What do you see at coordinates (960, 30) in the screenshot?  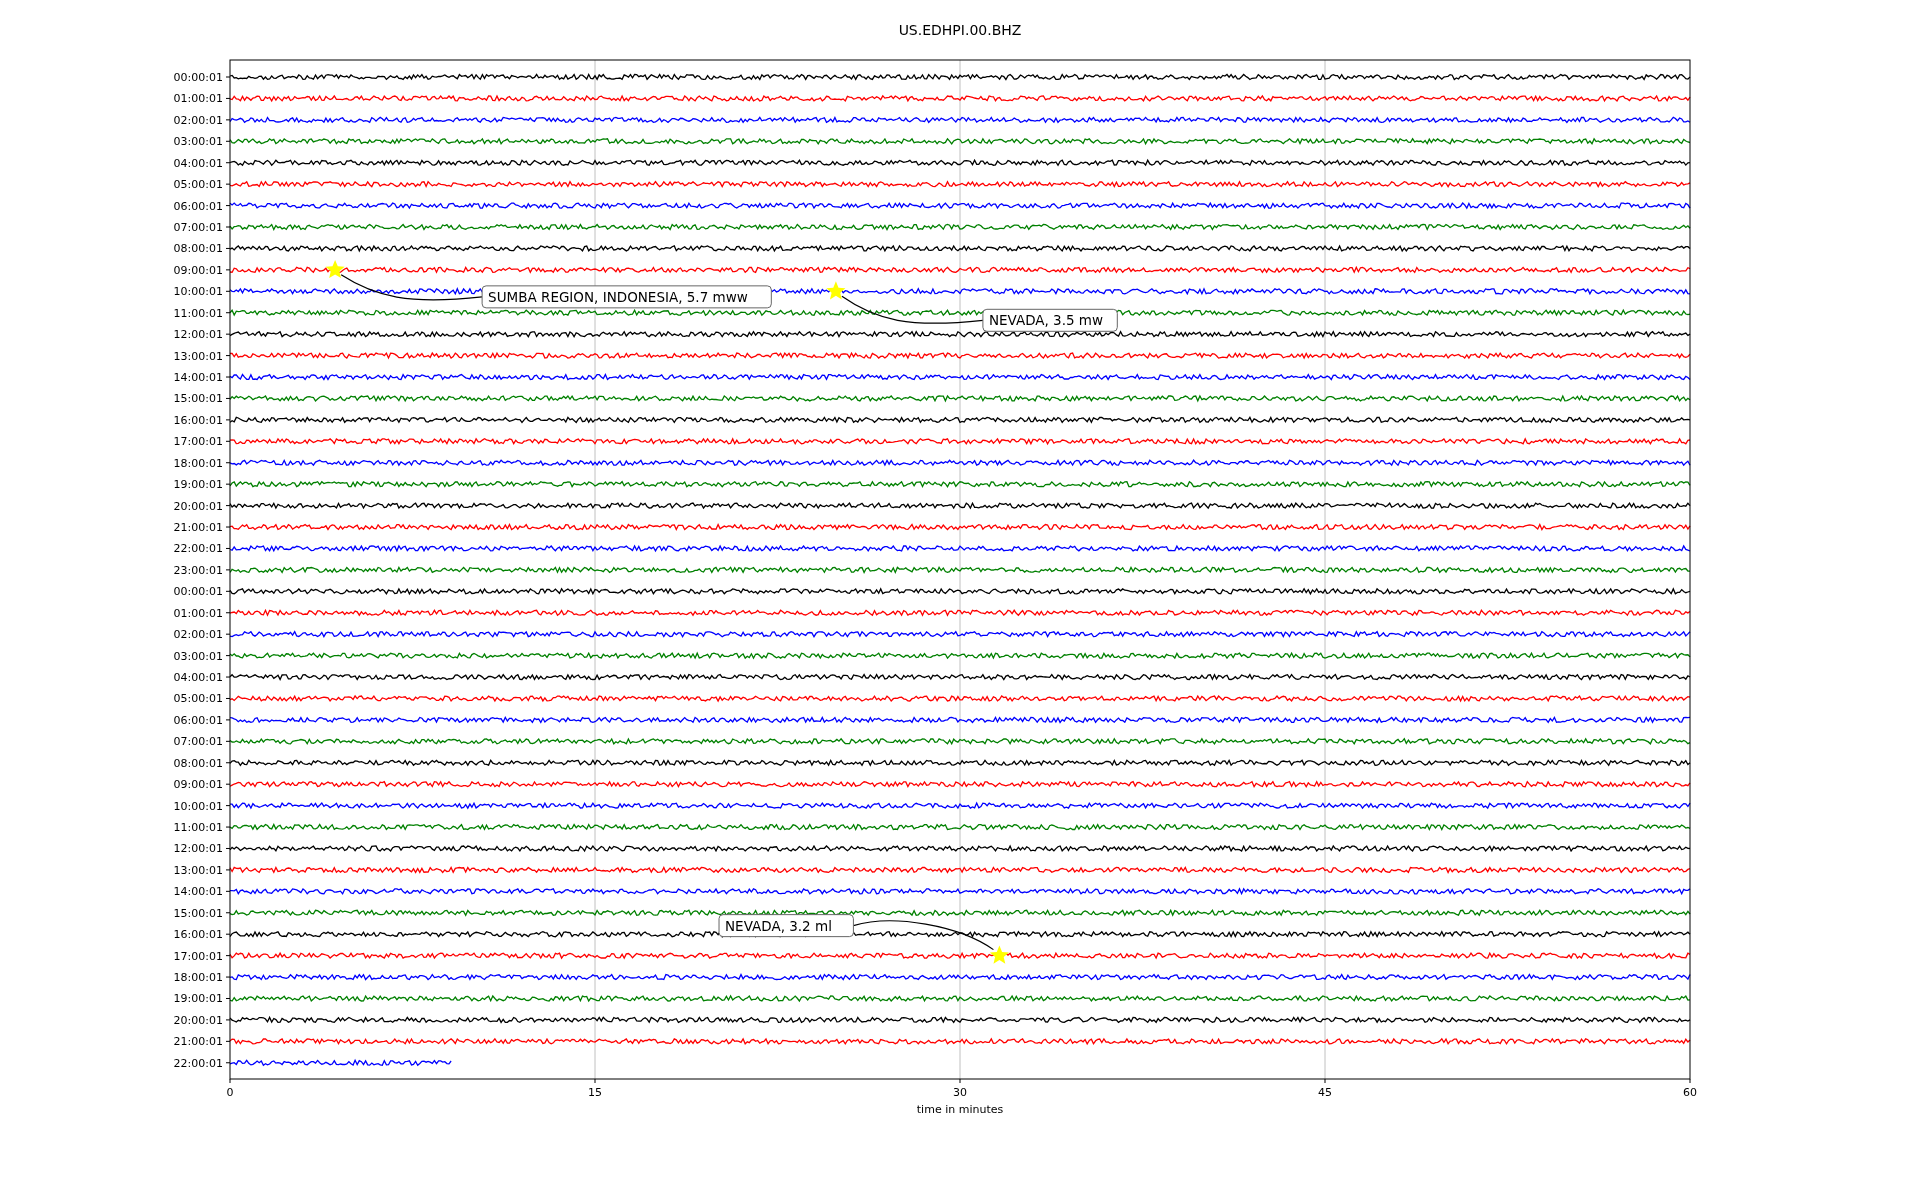 I see `plot-title: US.EDHPI.00.BHZ` at bounding box center [960, 30].